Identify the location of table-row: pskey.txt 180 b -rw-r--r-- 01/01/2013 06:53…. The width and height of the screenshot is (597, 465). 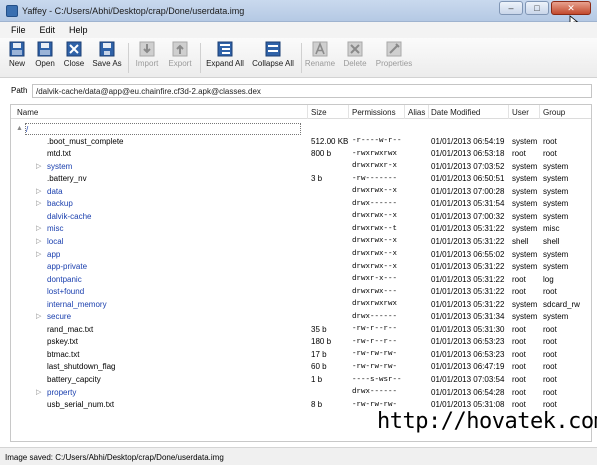
(301, 342).